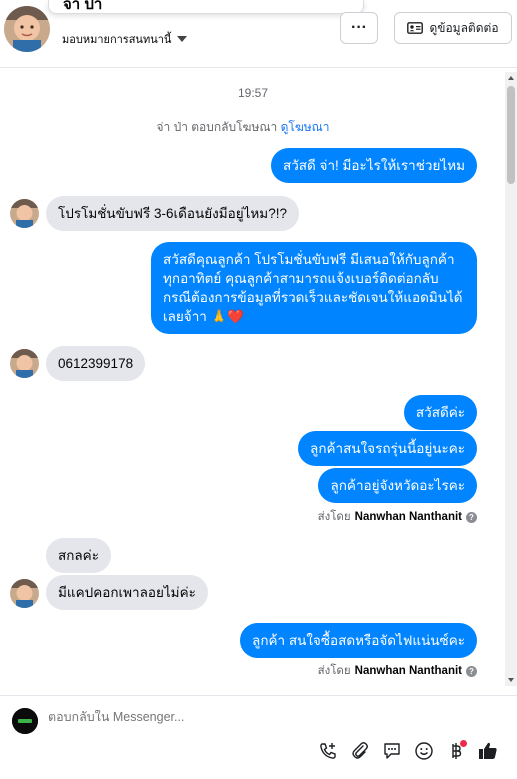 Image resolution: width=517 pixels, height=779 pixels. Describe the element at coordinates (198, 717) in the screenshot. I see `reply-input` at that location.